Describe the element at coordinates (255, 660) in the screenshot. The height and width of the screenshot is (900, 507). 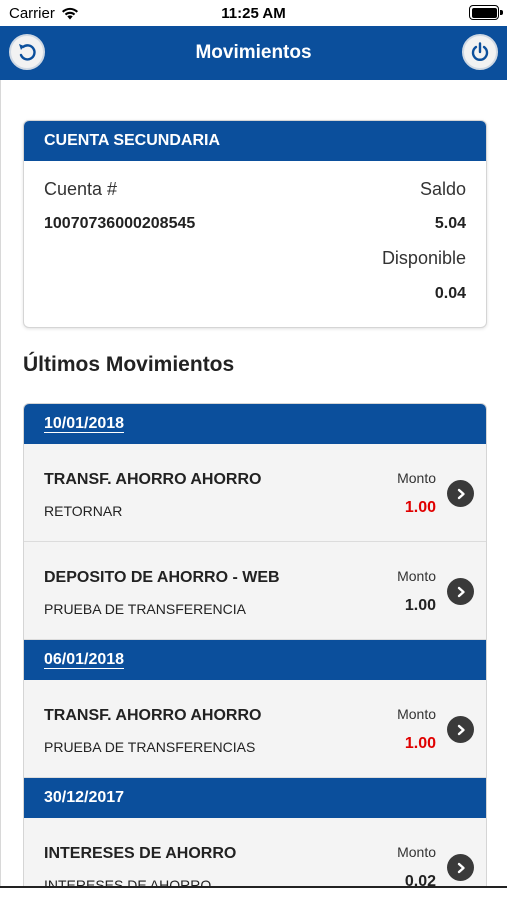
I see `date-header: 06/01/2018` at that location.